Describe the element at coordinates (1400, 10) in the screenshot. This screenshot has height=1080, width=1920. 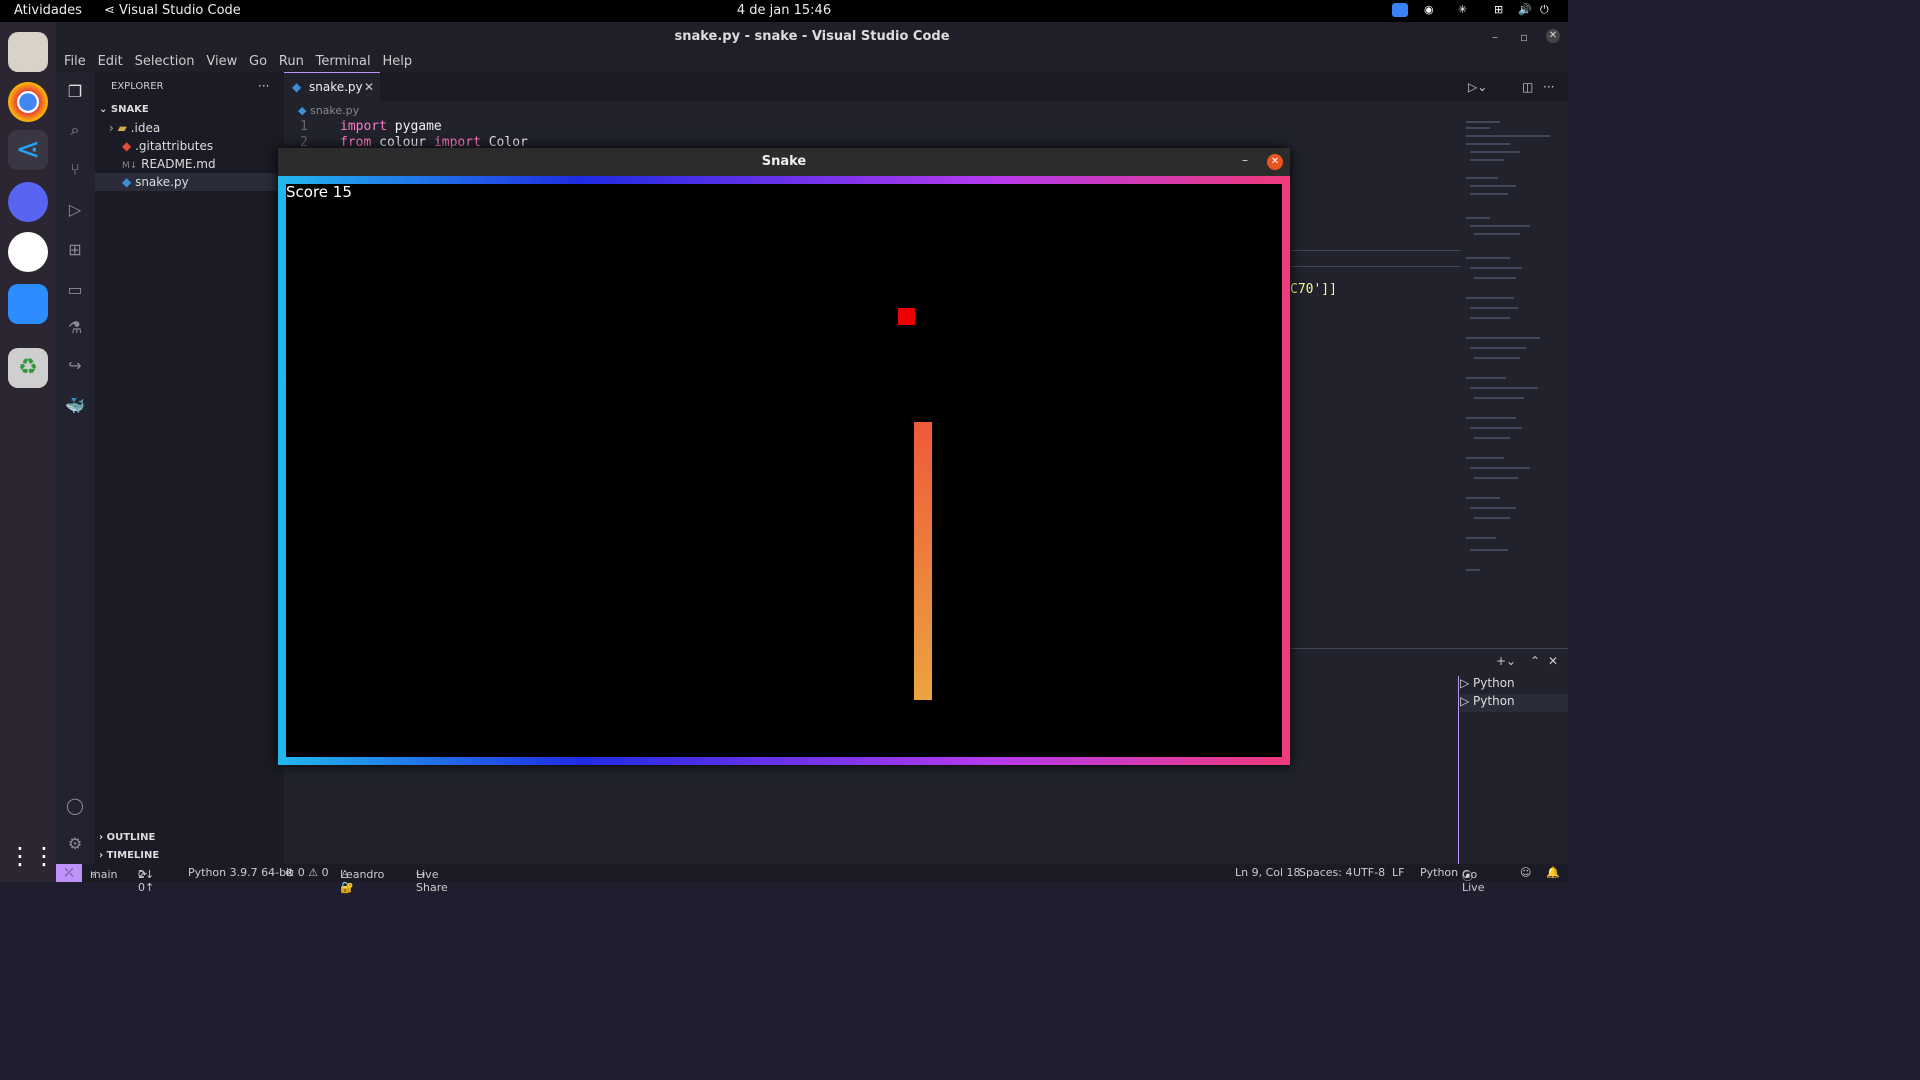
I see `zoom-tray-icon` at that location.